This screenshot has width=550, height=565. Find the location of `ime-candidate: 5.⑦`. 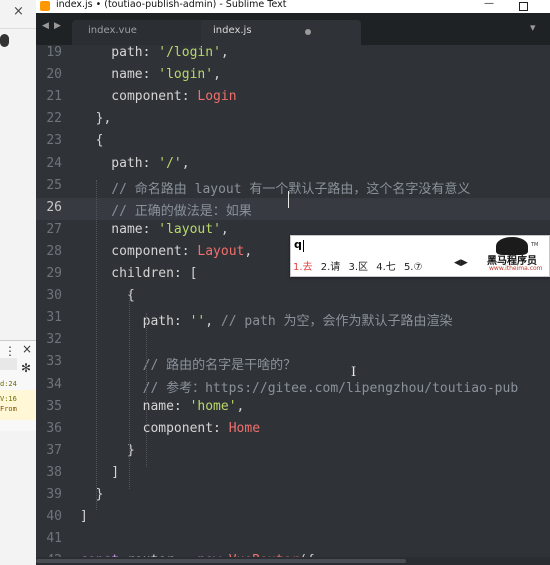

ime-candidate: 5.⑦ is located at coordinates (413, 267).